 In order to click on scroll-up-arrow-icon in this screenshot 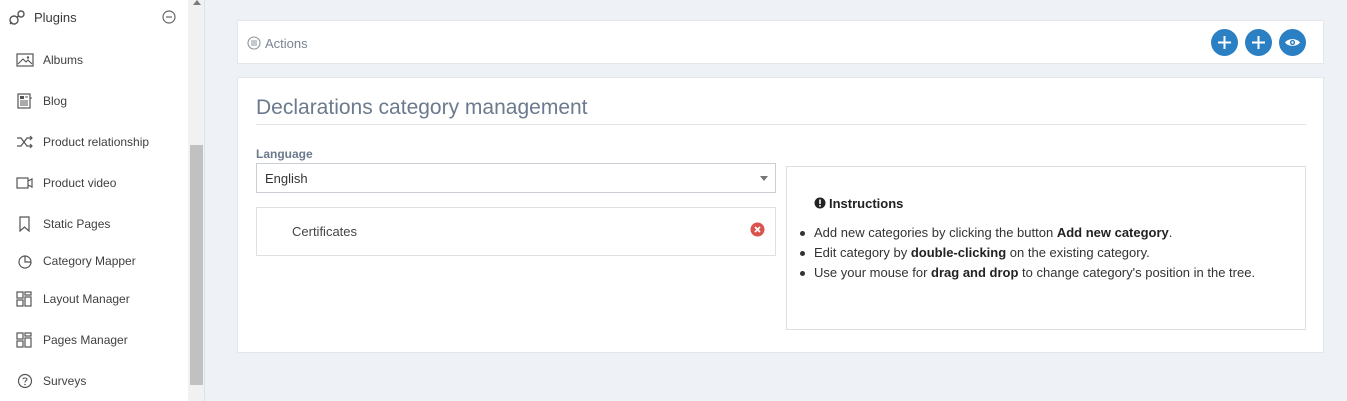, I will do `click(197, 2)`.